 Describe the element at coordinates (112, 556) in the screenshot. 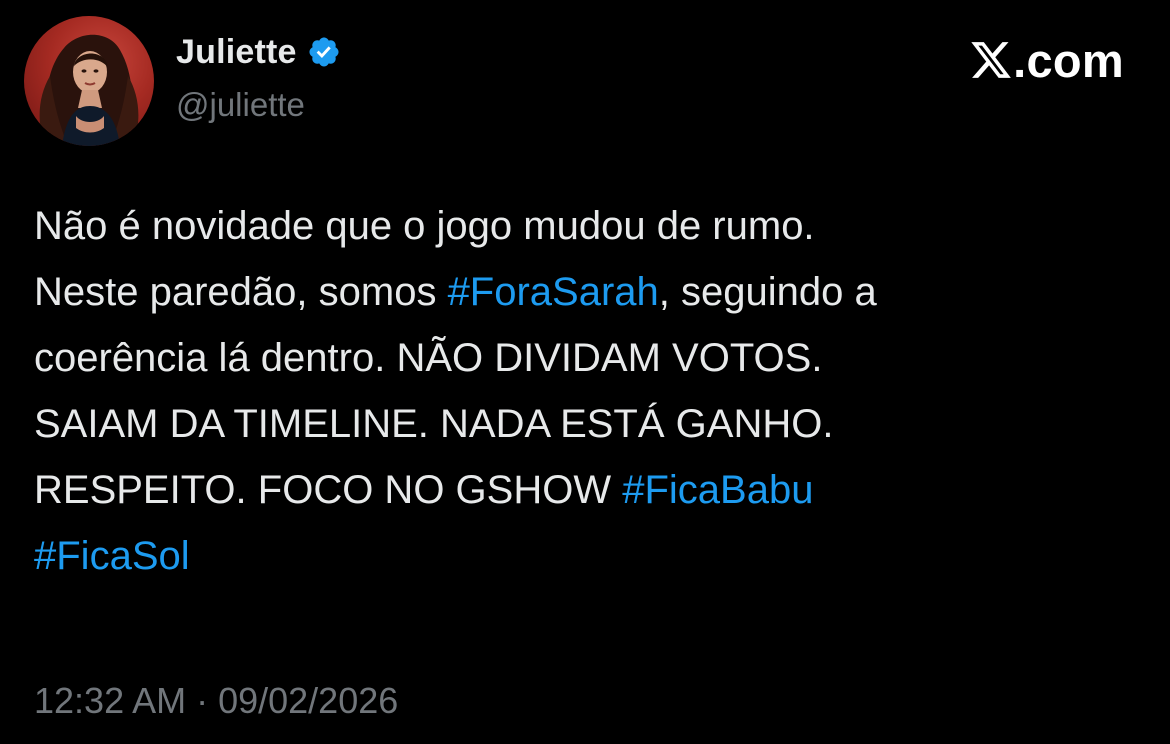

I see `hashtag-link: #FicaSol` at that location.